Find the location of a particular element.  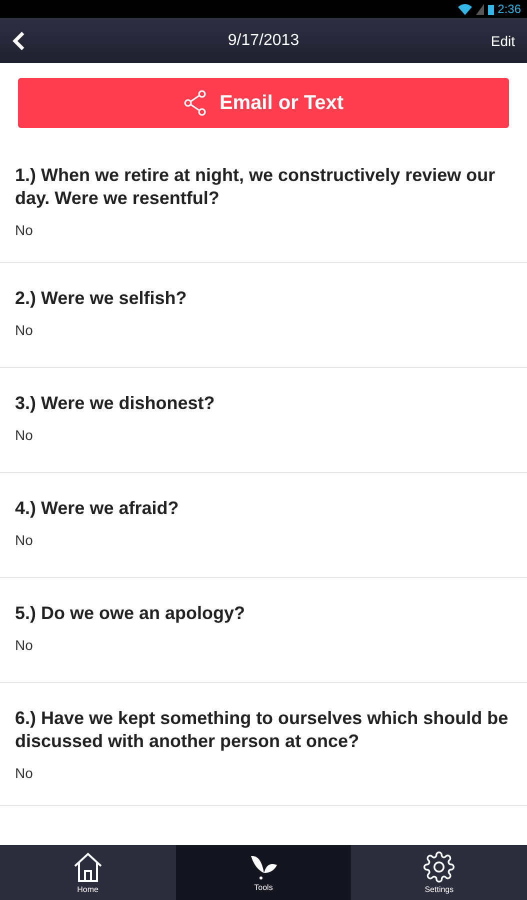

question-text: 1.) When we retire at night, we constructively review our day. Were we resentful? is located at coordinates (255, 187).